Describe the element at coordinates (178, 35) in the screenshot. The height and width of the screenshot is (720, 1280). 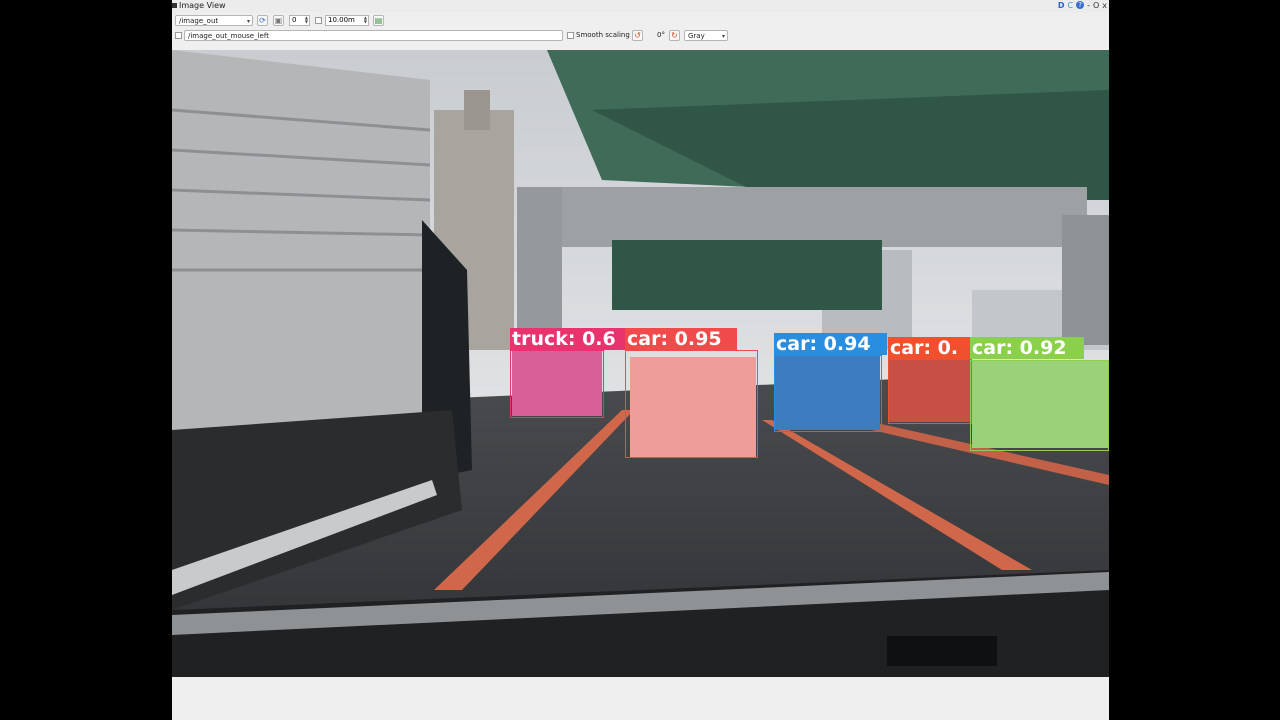
I see `mouse-publish-checkbox` at that location.